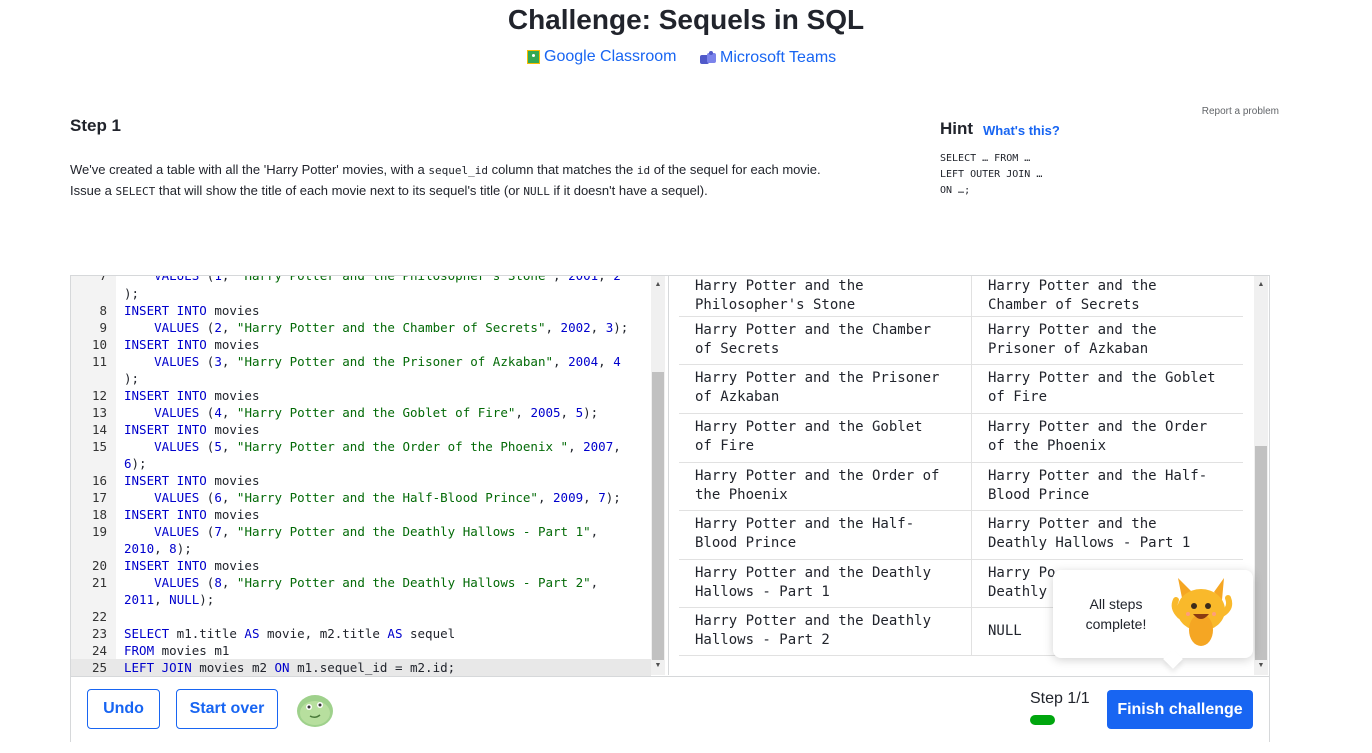 The width and height of the screenshot is (1372, 753). I want to click on result-cell-movie: Harry Potter and the Prisoner of Azkaban, so click(817, 387).